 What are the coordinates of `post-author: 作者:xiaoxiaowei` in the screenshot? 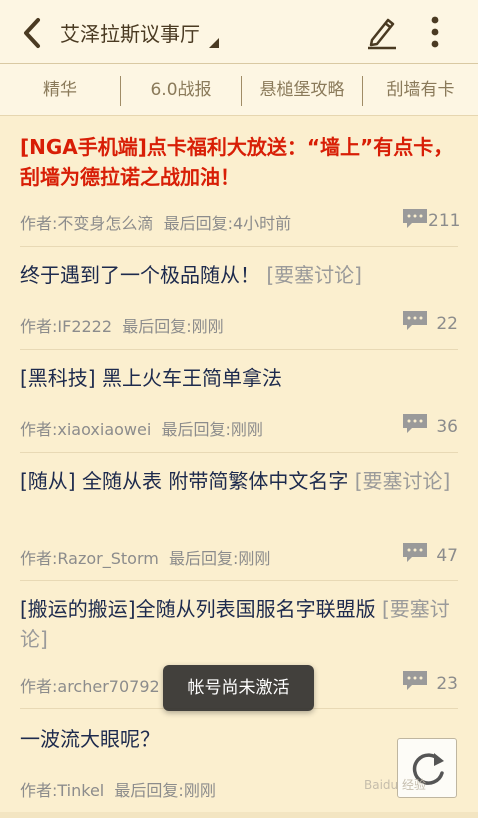 It's located at (86, 429).